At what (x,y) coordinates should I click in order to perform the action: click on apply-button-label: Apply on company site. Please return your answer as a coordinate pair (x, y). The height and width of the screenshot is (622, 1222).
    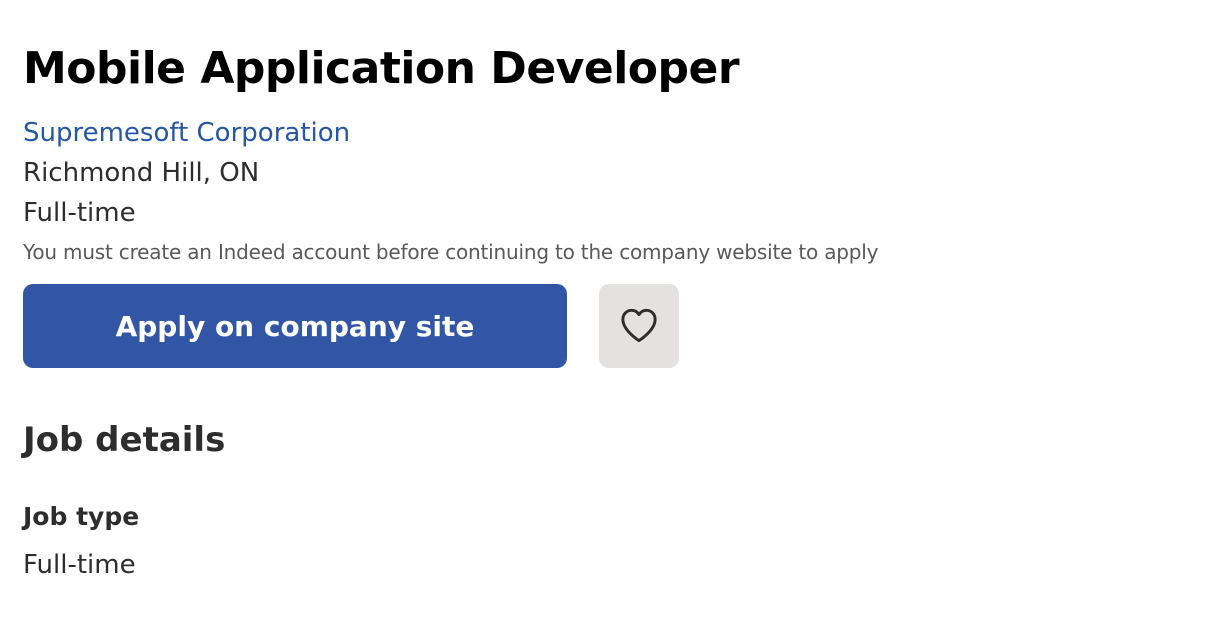
    Looking at the image, I should click on (295, 326).